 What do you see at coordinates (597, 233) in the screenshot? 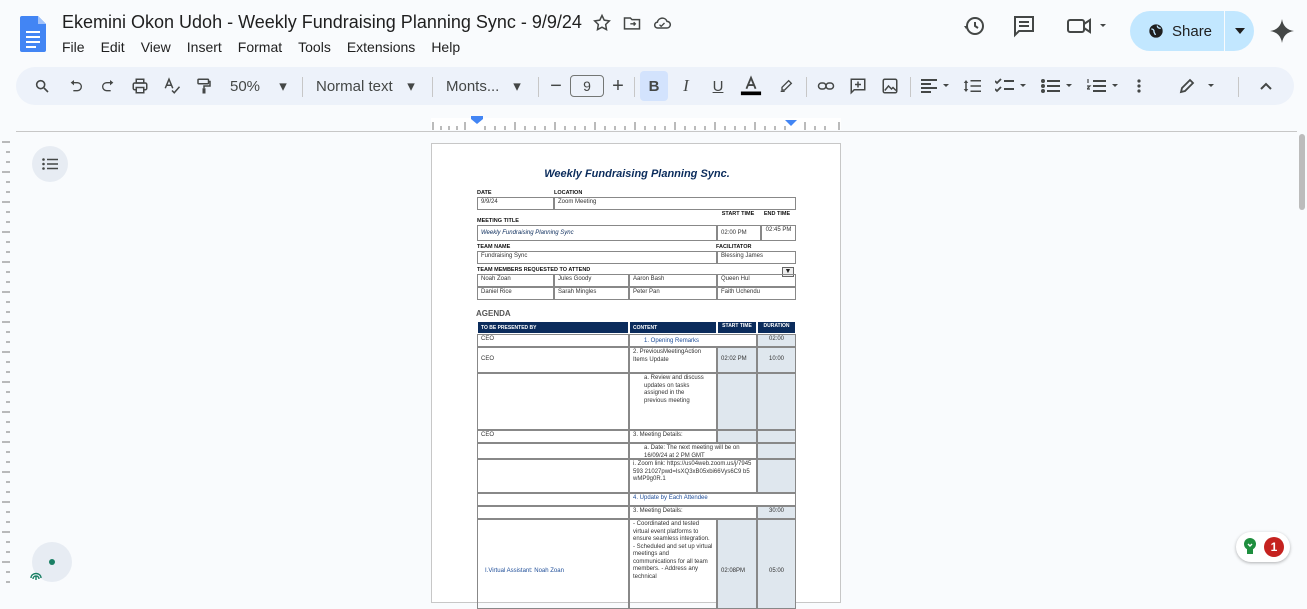
I see `meeting-title-value: Weekly Fundraising Planning Sync` at bounding box center [597, 233].